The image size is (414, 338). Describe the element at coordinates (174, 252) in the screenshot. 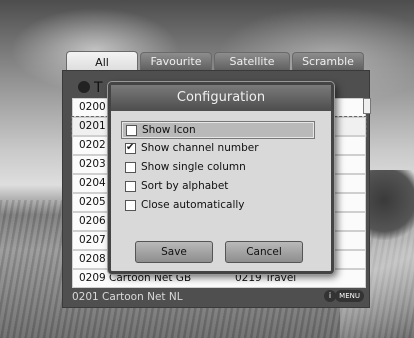

I see `save-button: Save` at that location.